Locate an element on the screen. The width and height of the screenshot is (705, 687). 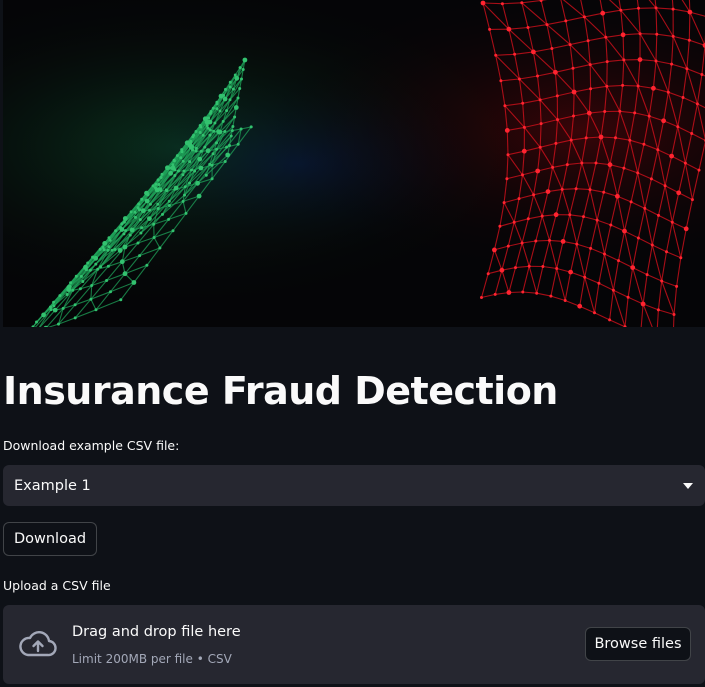
browse-files-button: Browse files is located at coordinates (638, 644).